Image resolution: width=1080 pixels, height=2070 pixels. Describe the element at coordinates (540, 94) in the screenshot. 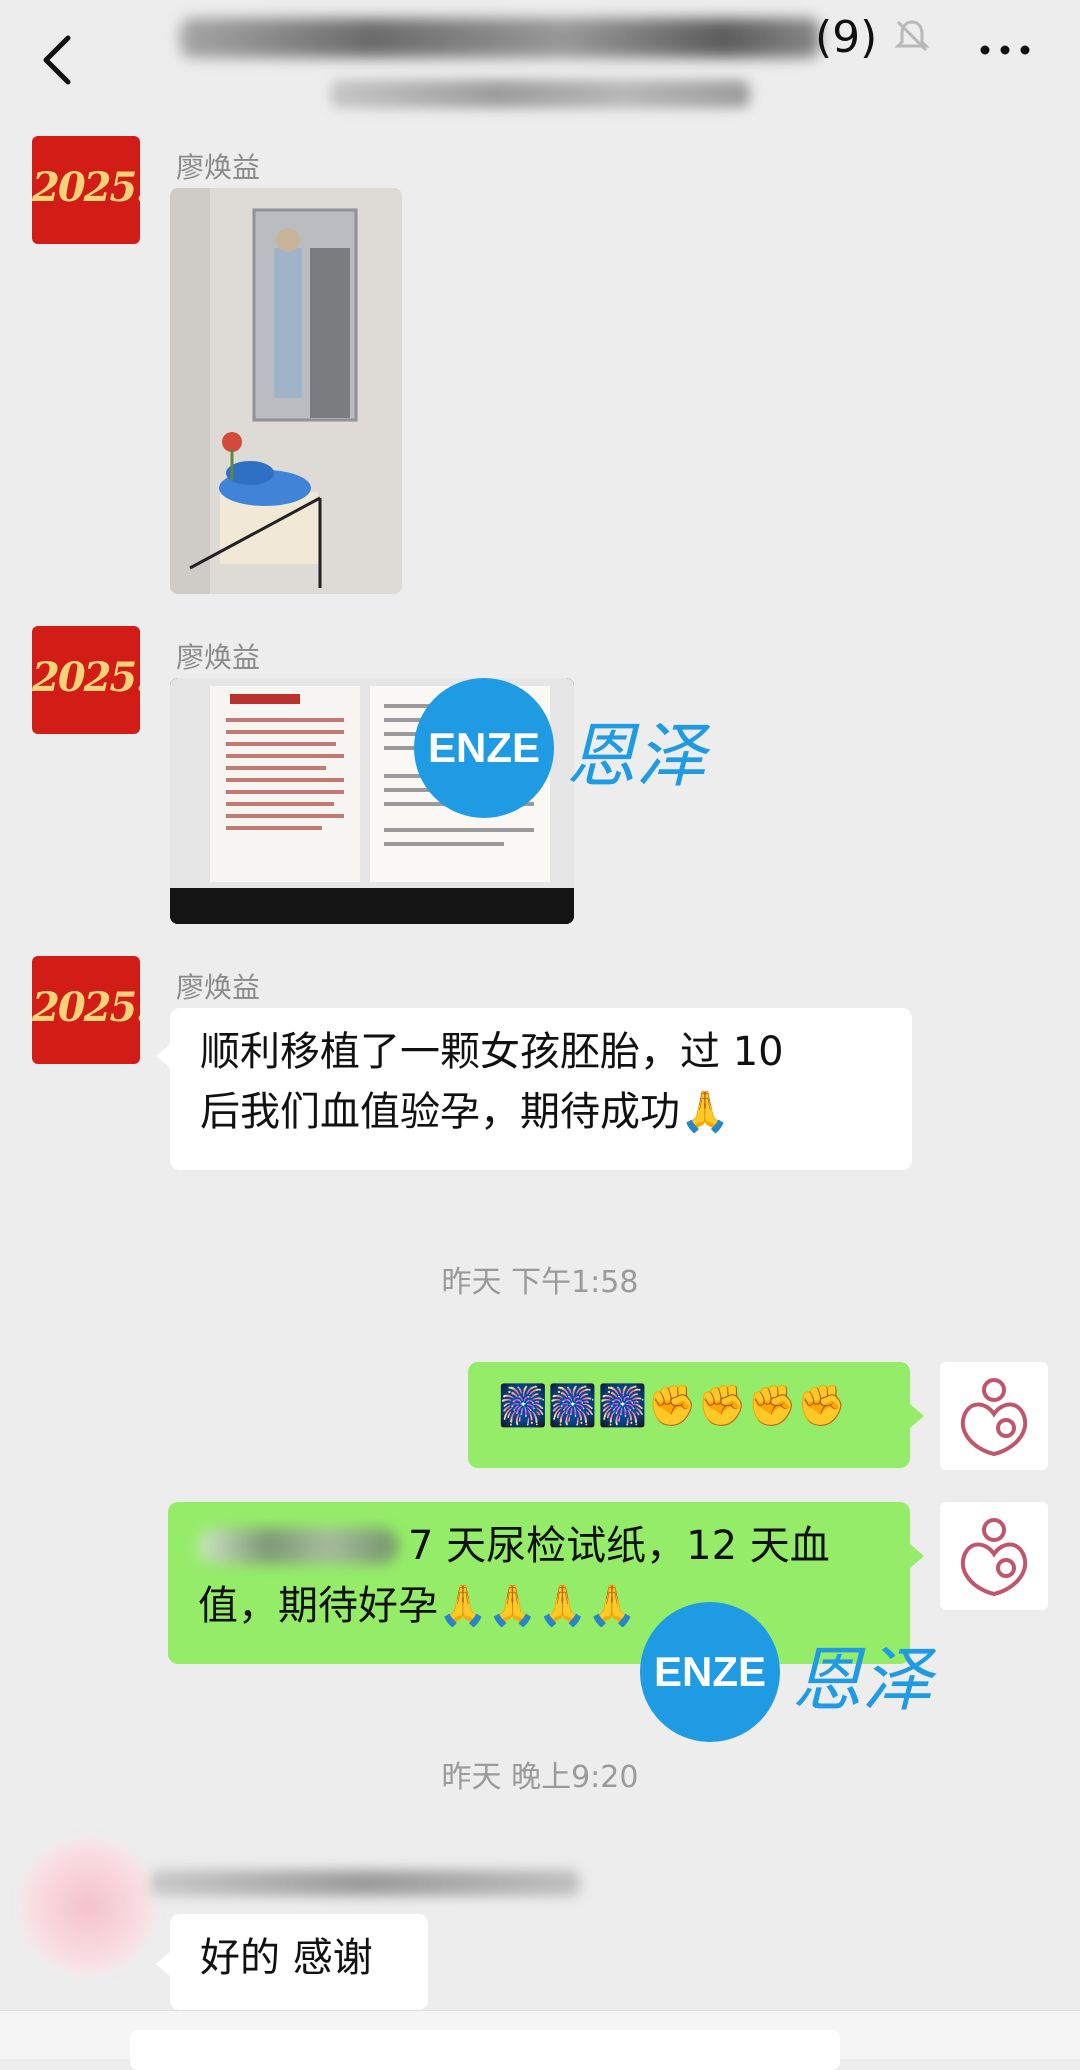

I see `chat-subtitle-redacted` at that location.